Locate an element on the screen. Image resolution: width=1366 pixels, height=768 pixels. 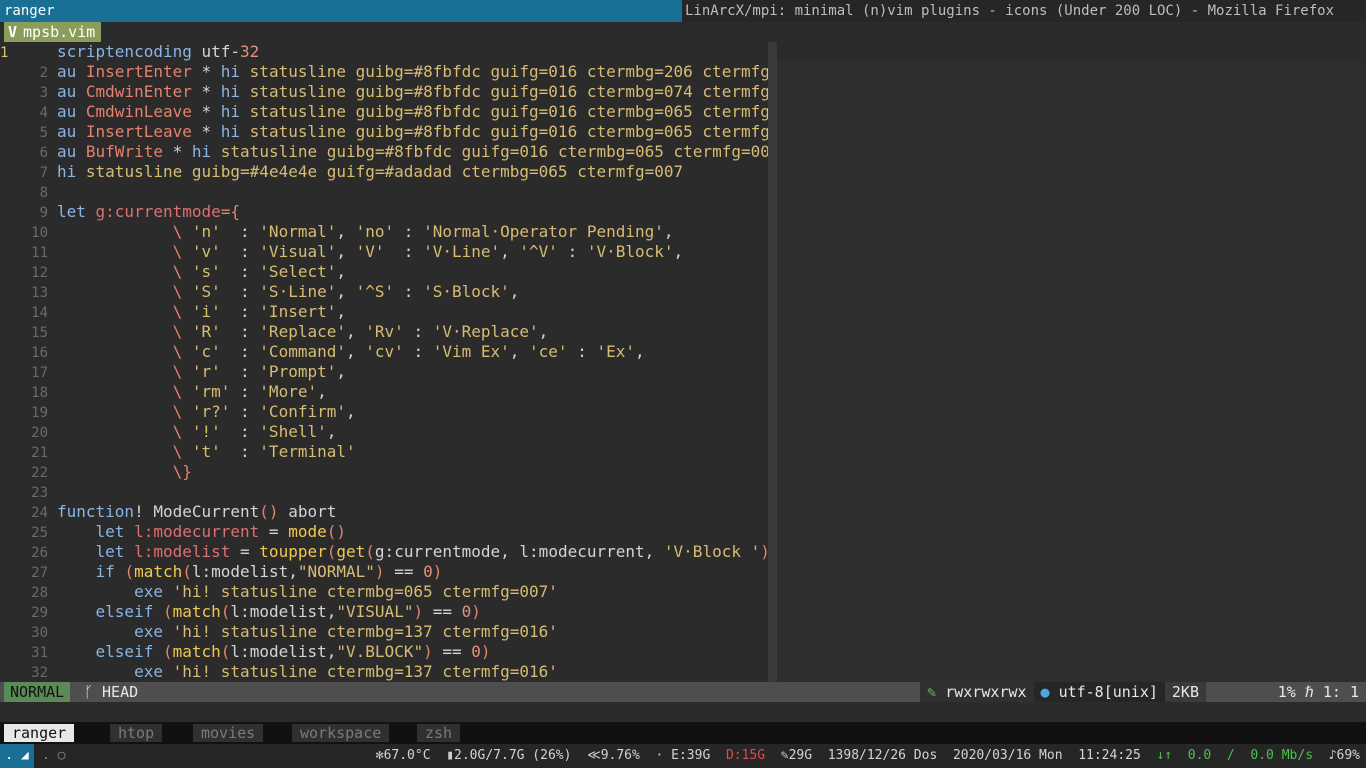
code-line: 19 \ 'r?' : 'Confirm', is located at coordinates (385, 412).